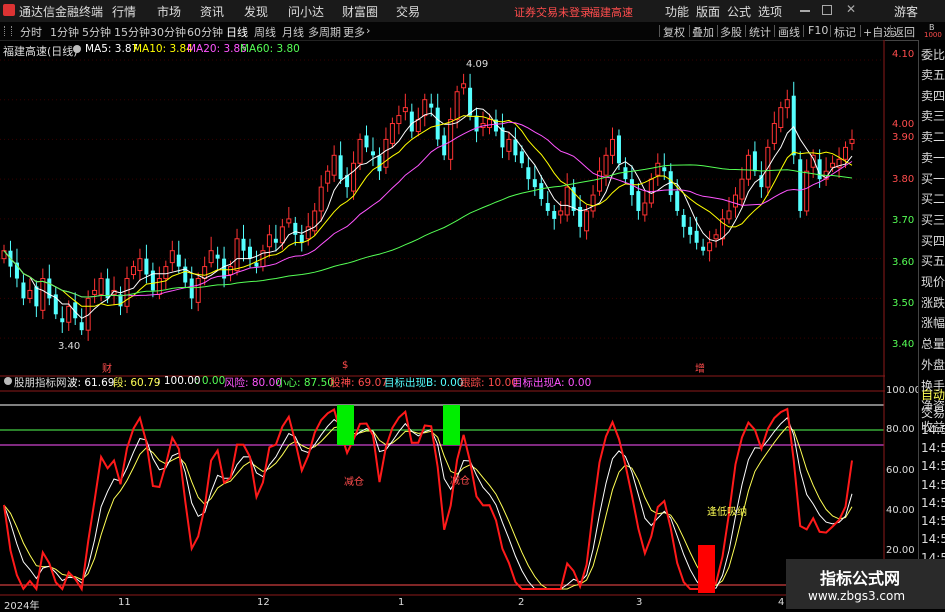 The width and height of the screenshot is (945, 612). Describe the element at coordinates (124, 11) in the screenshot. I see `menu-item-market: 行情` at that location.